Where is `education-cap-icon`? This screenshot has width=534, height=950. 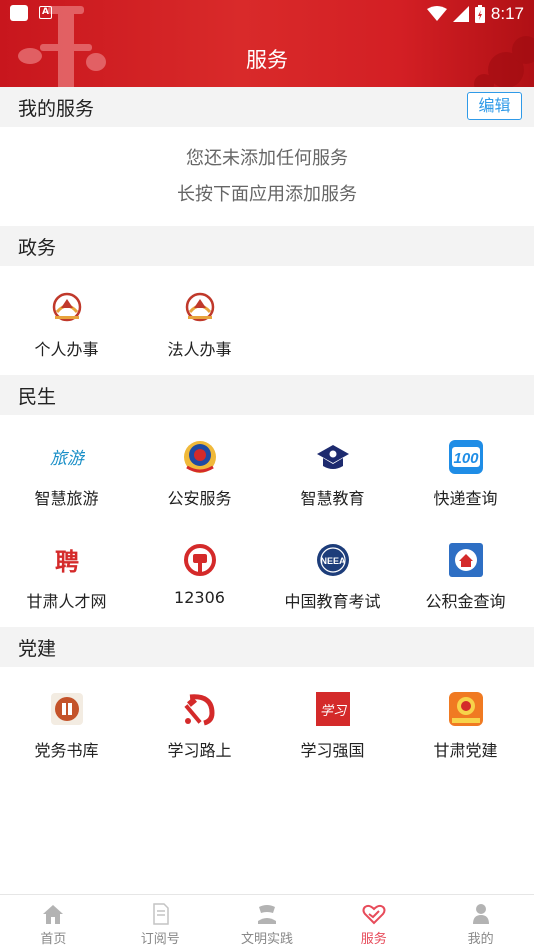 education-cap-icon is located at coordinates (332, 457).